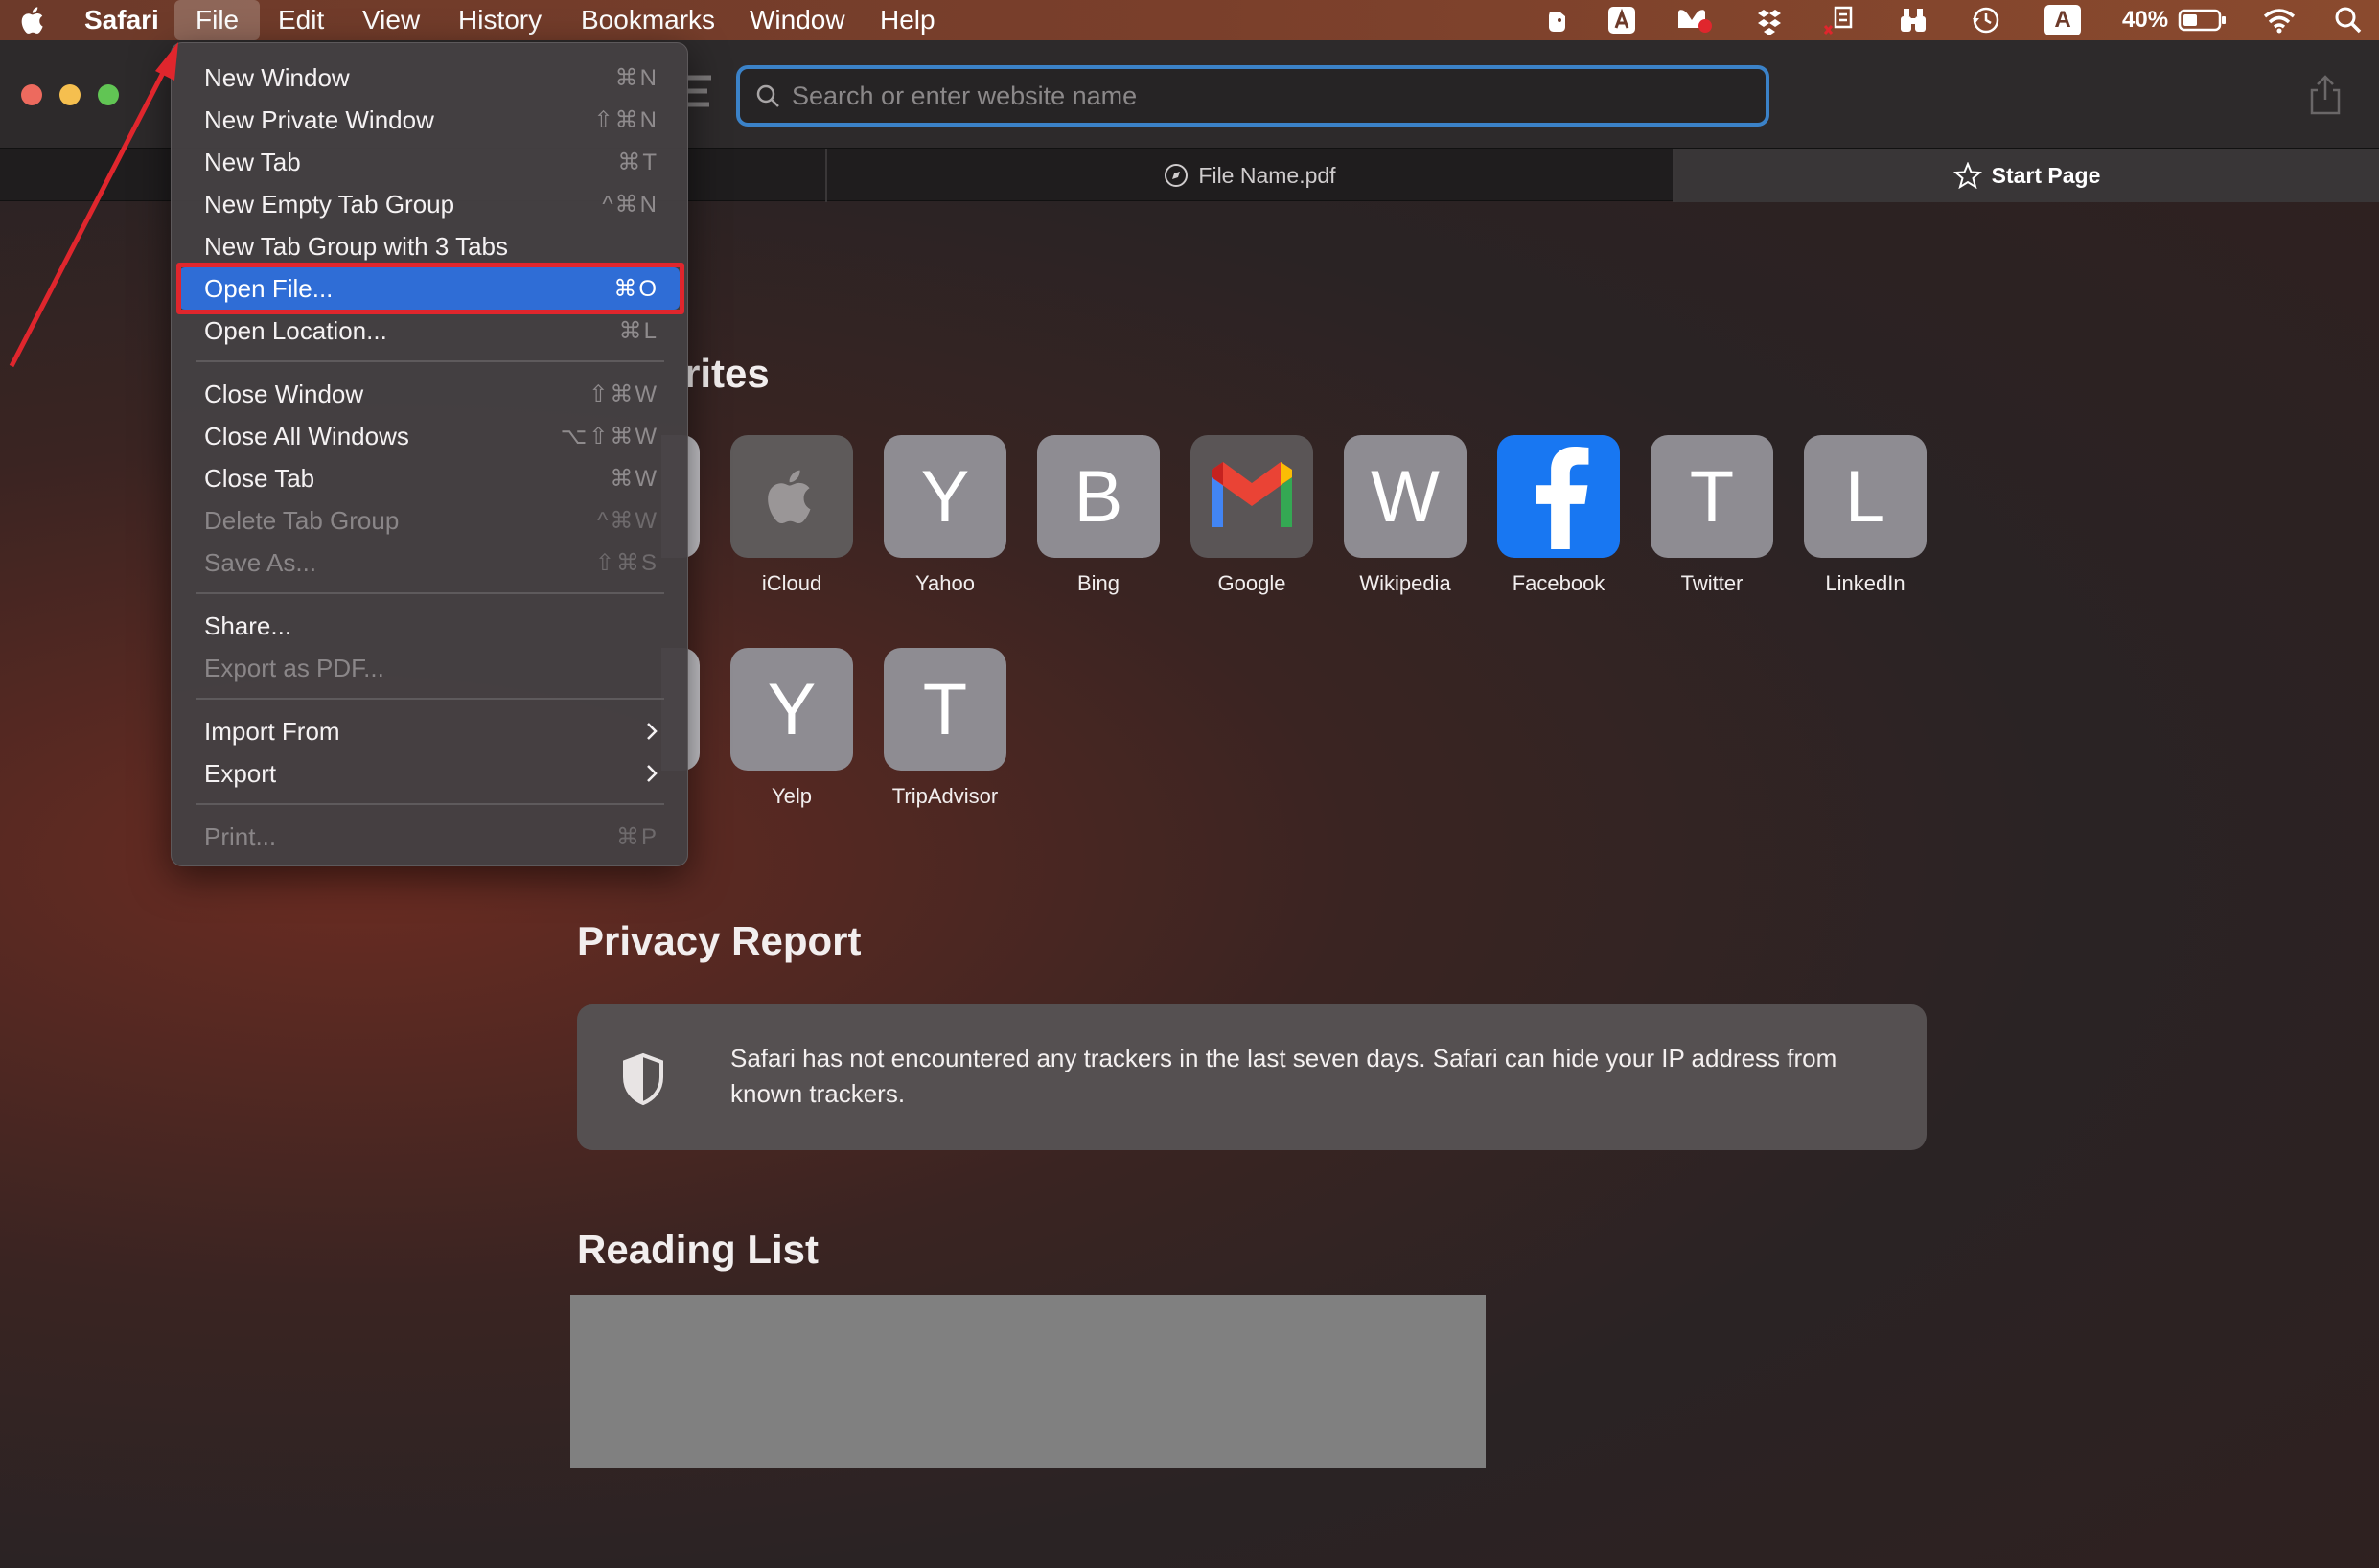  What do you see at coordinates (1694, 20) in the screenshot?
I see `mail-notification-icon` at bounding box center [1694, 20].